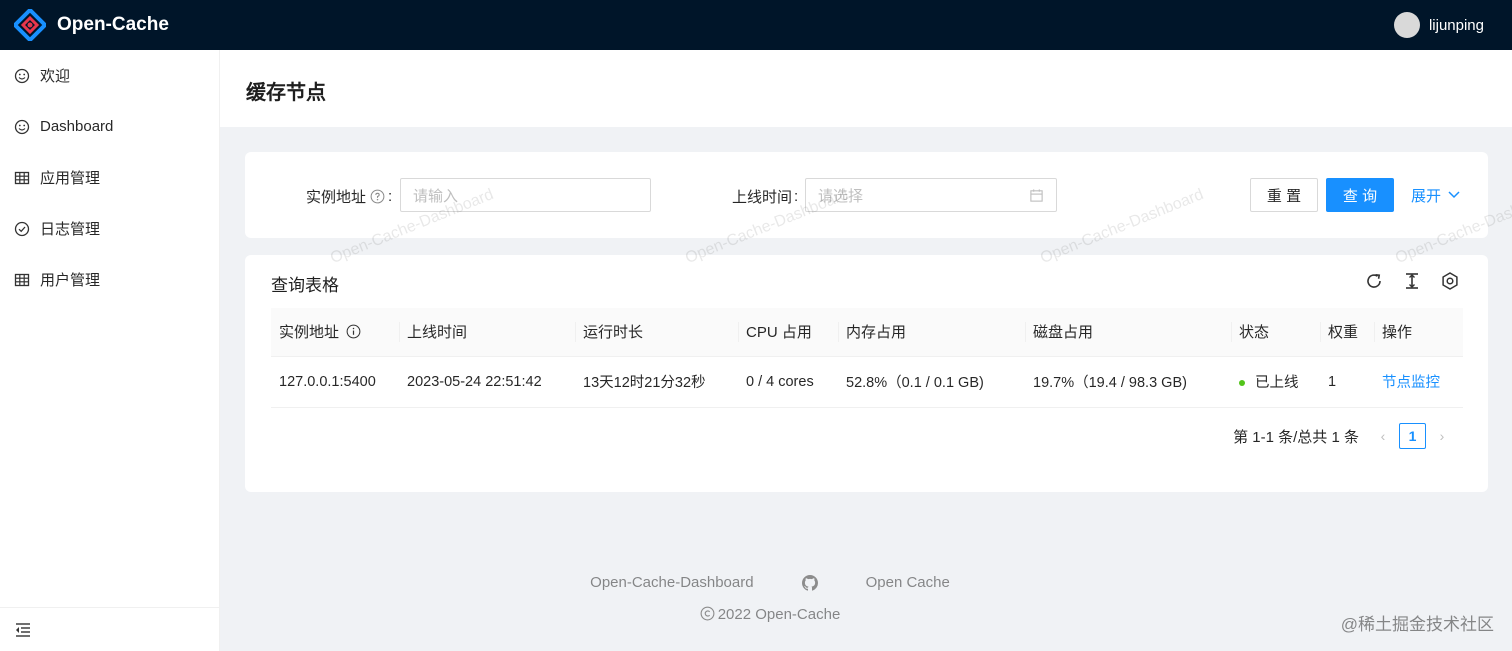 This screenshot has width=1512, height=651. What do you see at coordinates (1383, 436) in the screenshot?
I see `prev-page-icon: ‹` at bounding box center [1383, 436].